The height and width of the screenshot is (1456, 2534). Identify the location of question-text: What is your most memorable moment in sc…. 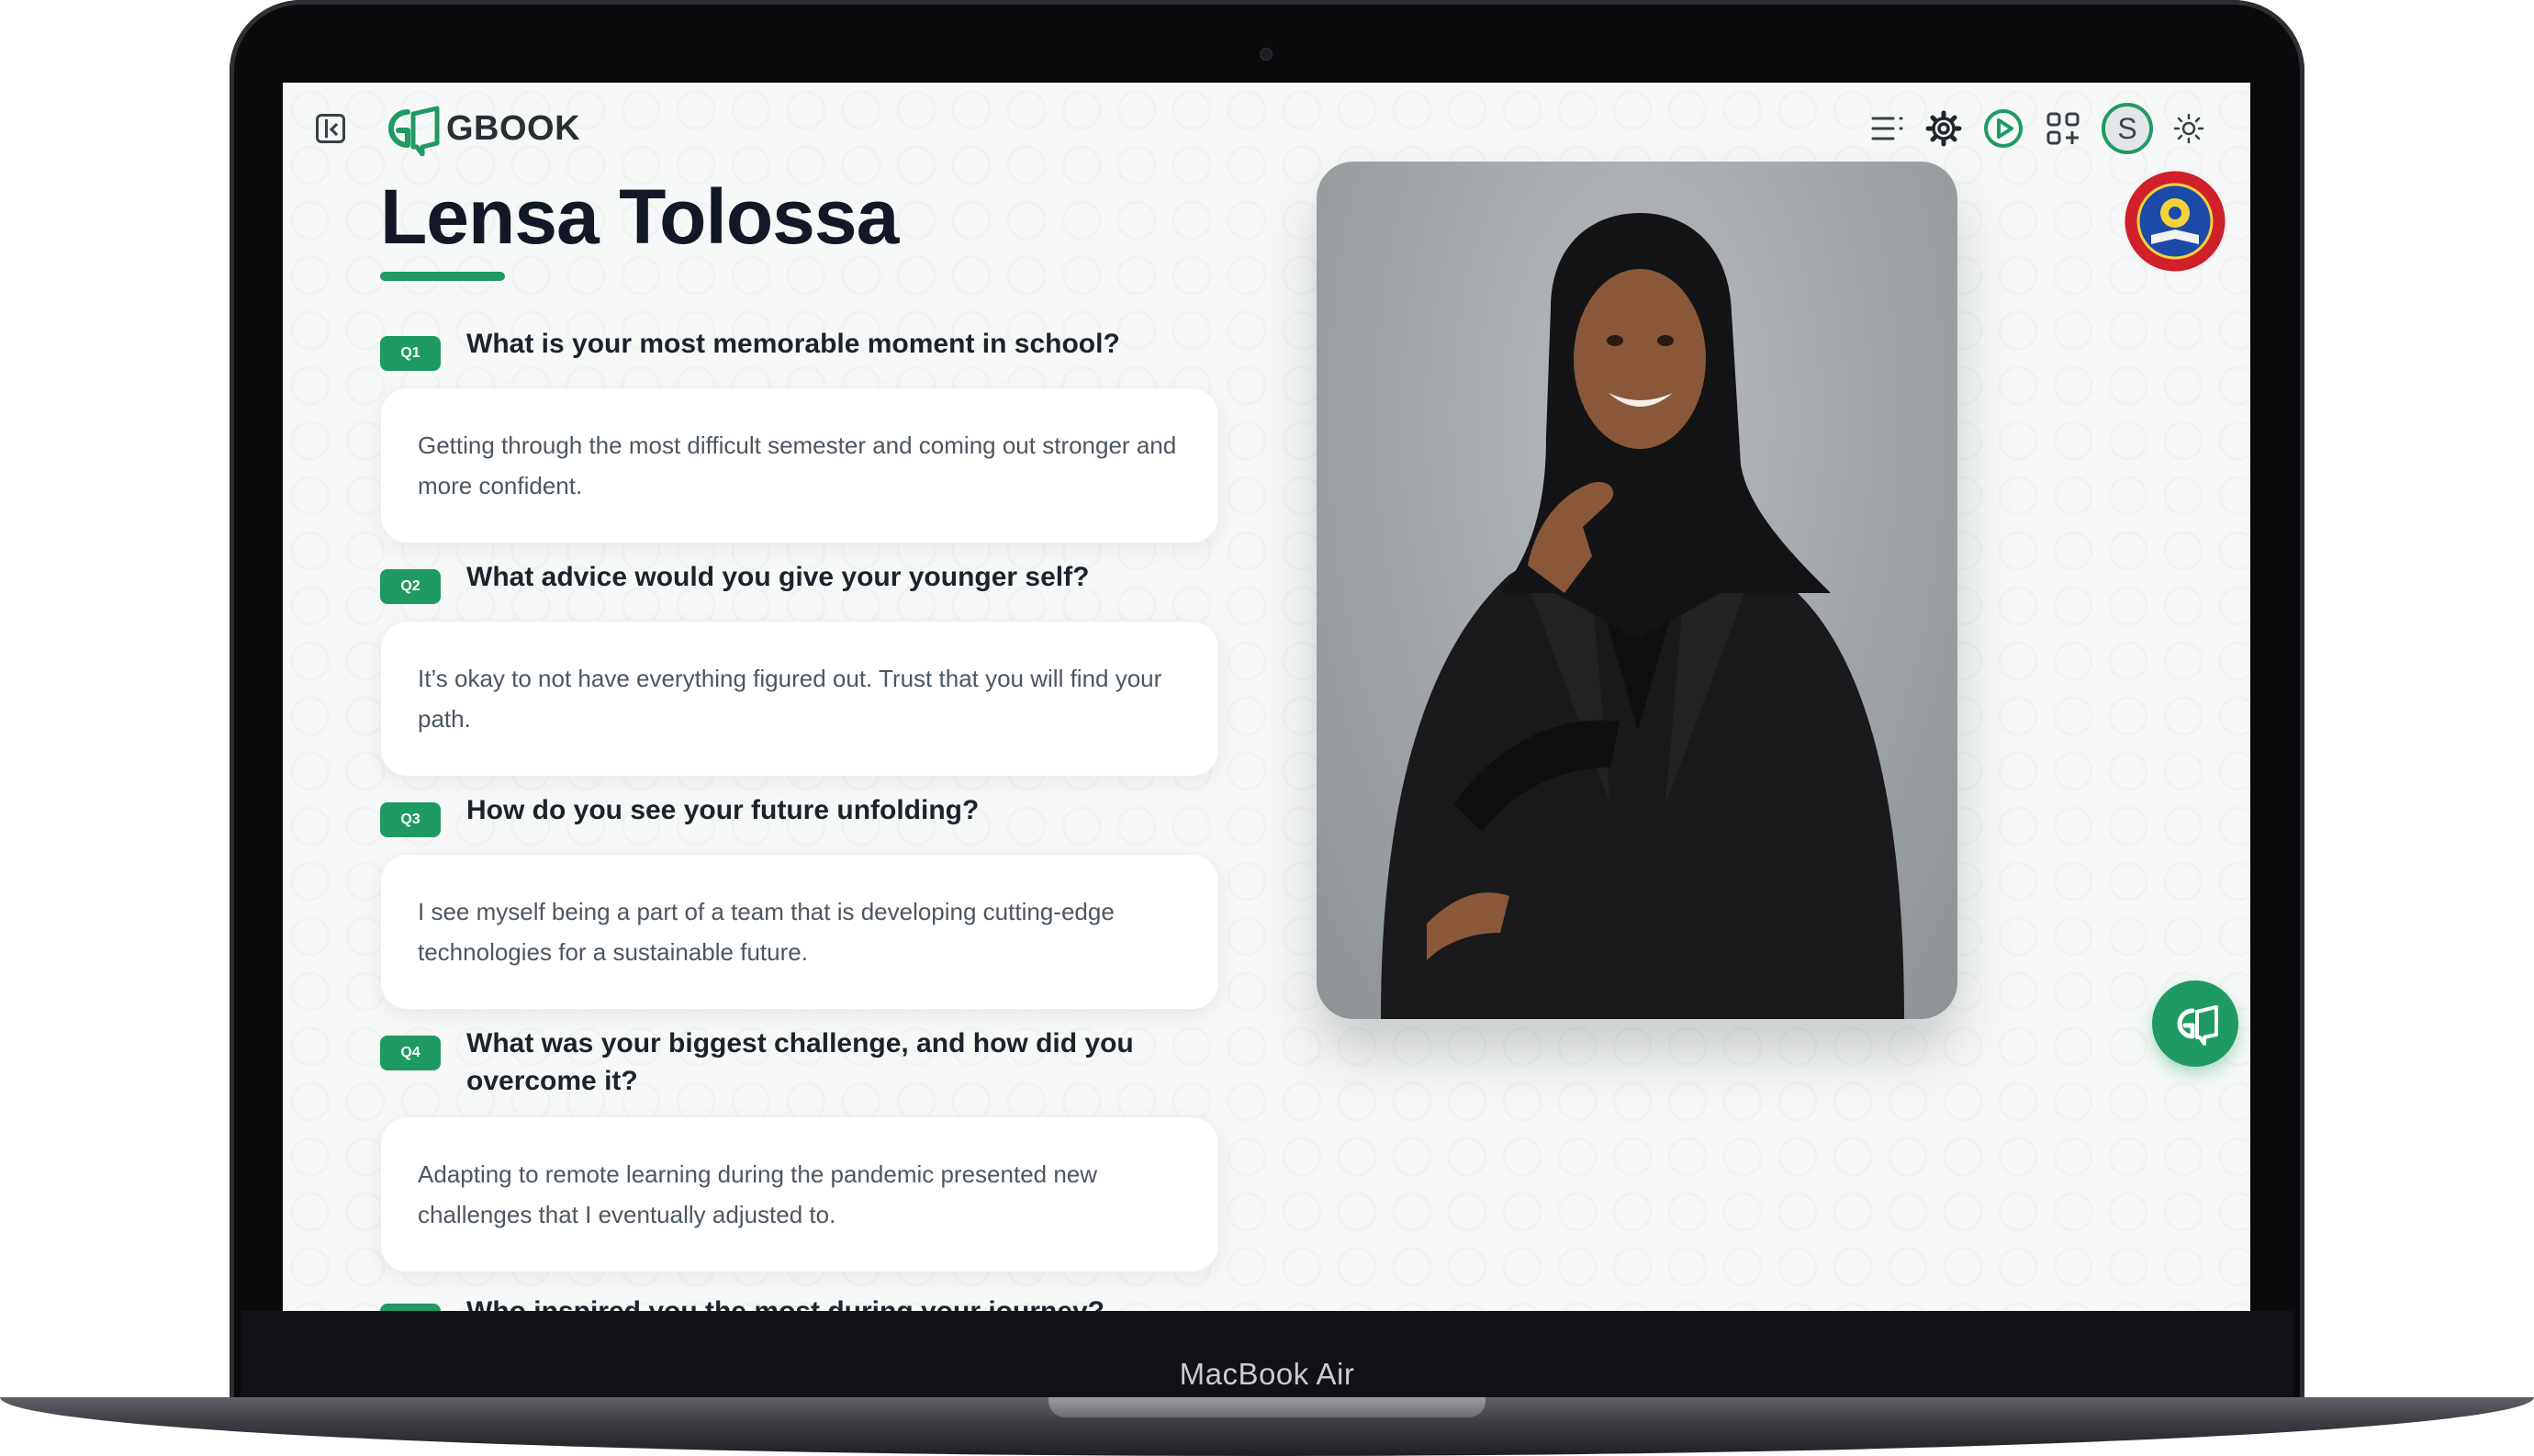
(793, 344).